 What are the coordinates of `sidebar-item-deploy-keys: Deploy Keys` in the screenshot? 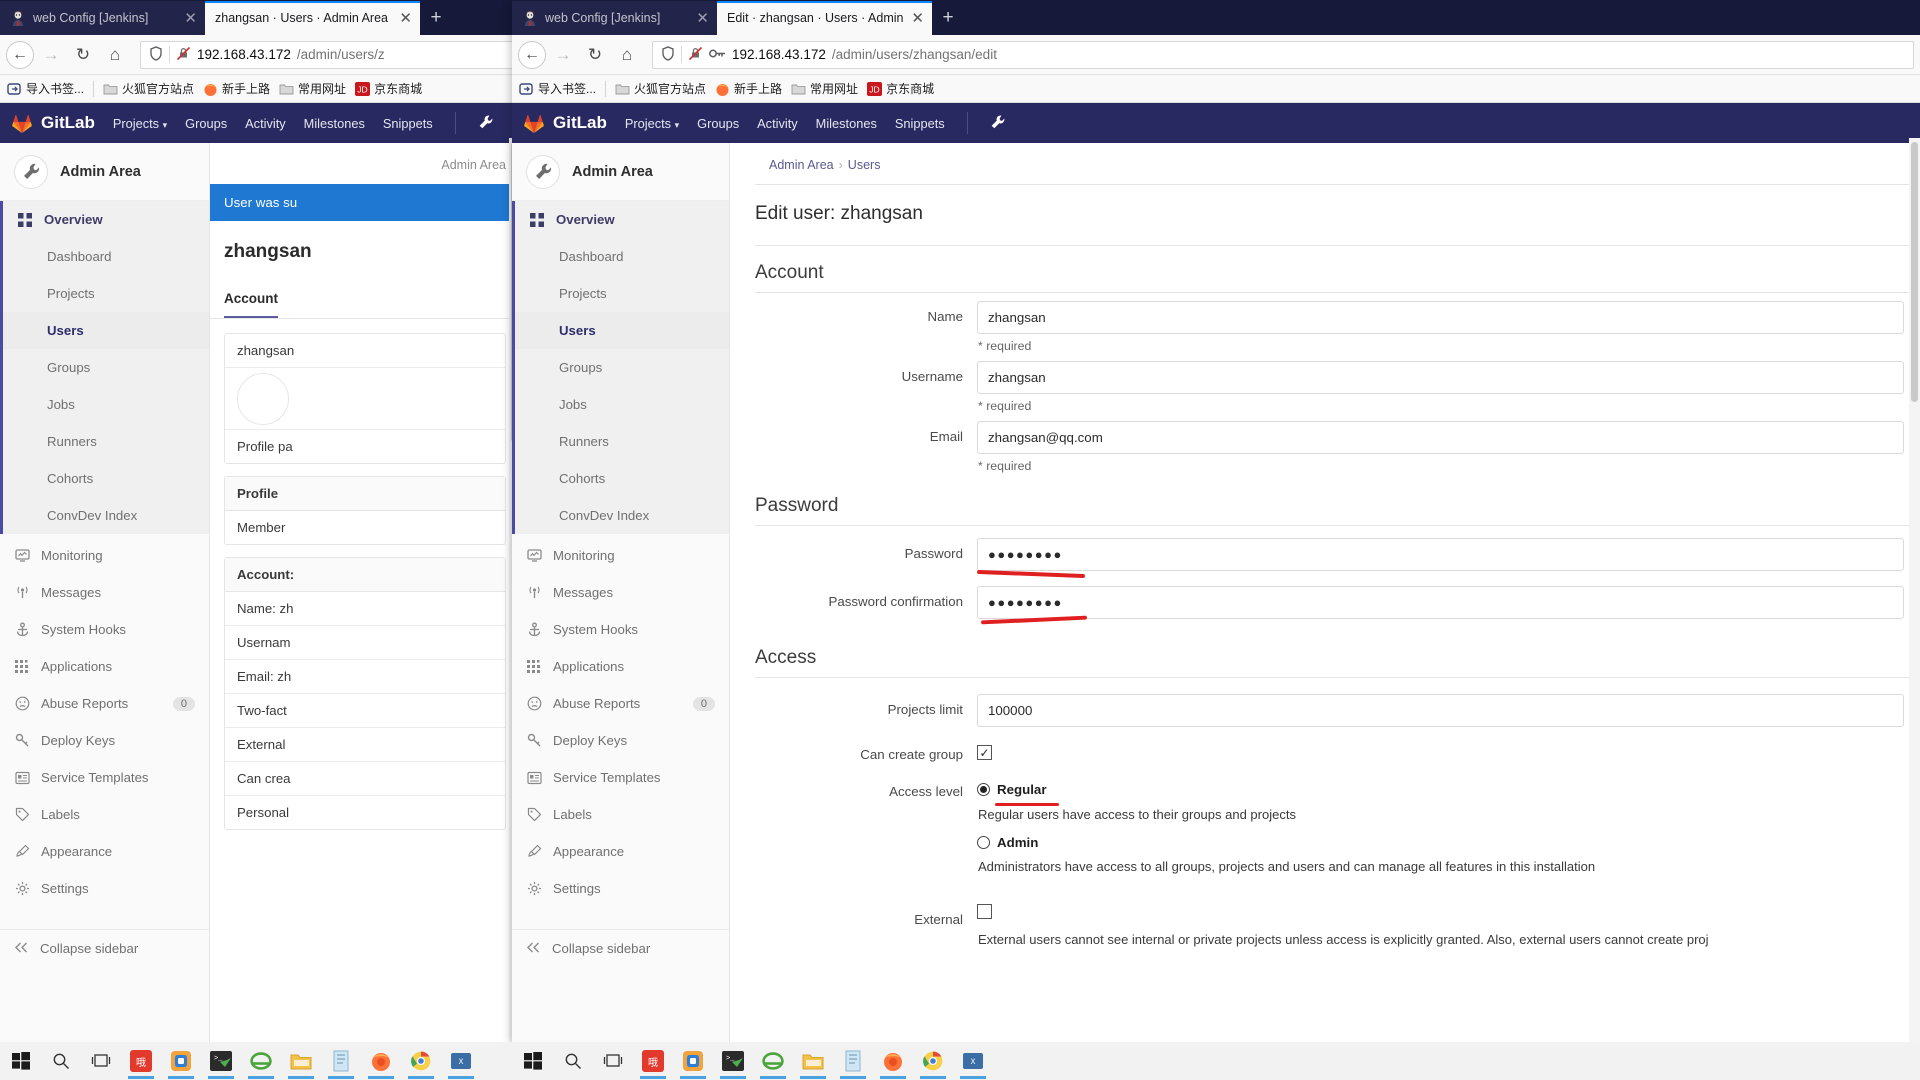 It's located at (104, 740).